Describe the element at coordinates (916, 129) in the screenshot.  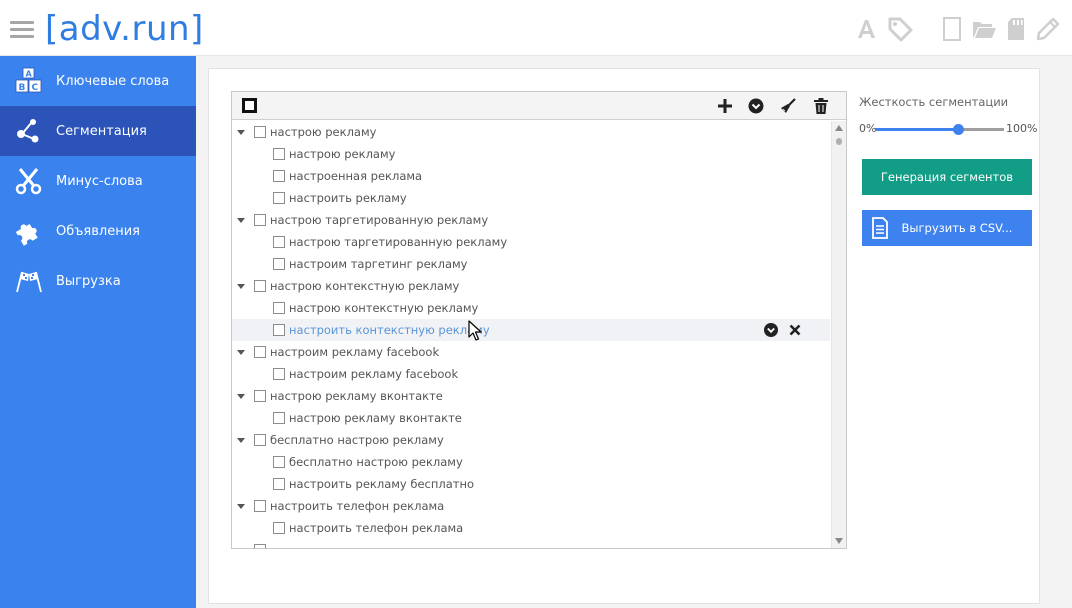
I see `slider-fill` at that location.